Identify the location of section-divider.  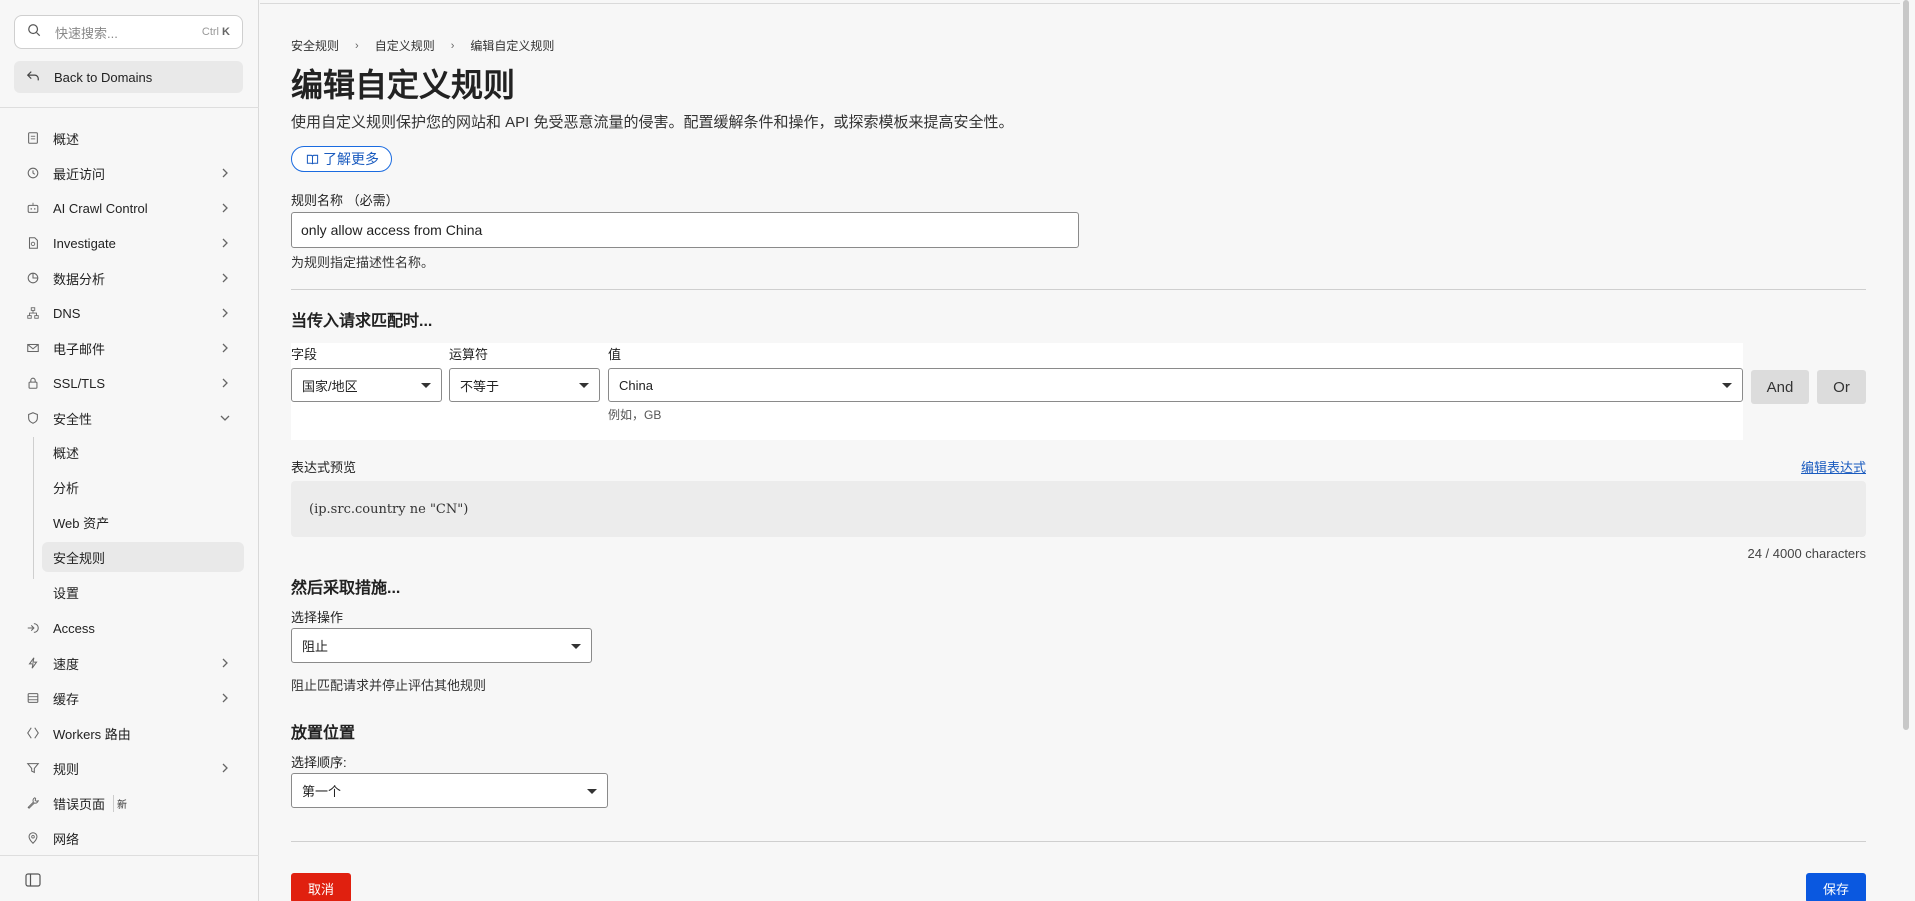
(1078, 289).